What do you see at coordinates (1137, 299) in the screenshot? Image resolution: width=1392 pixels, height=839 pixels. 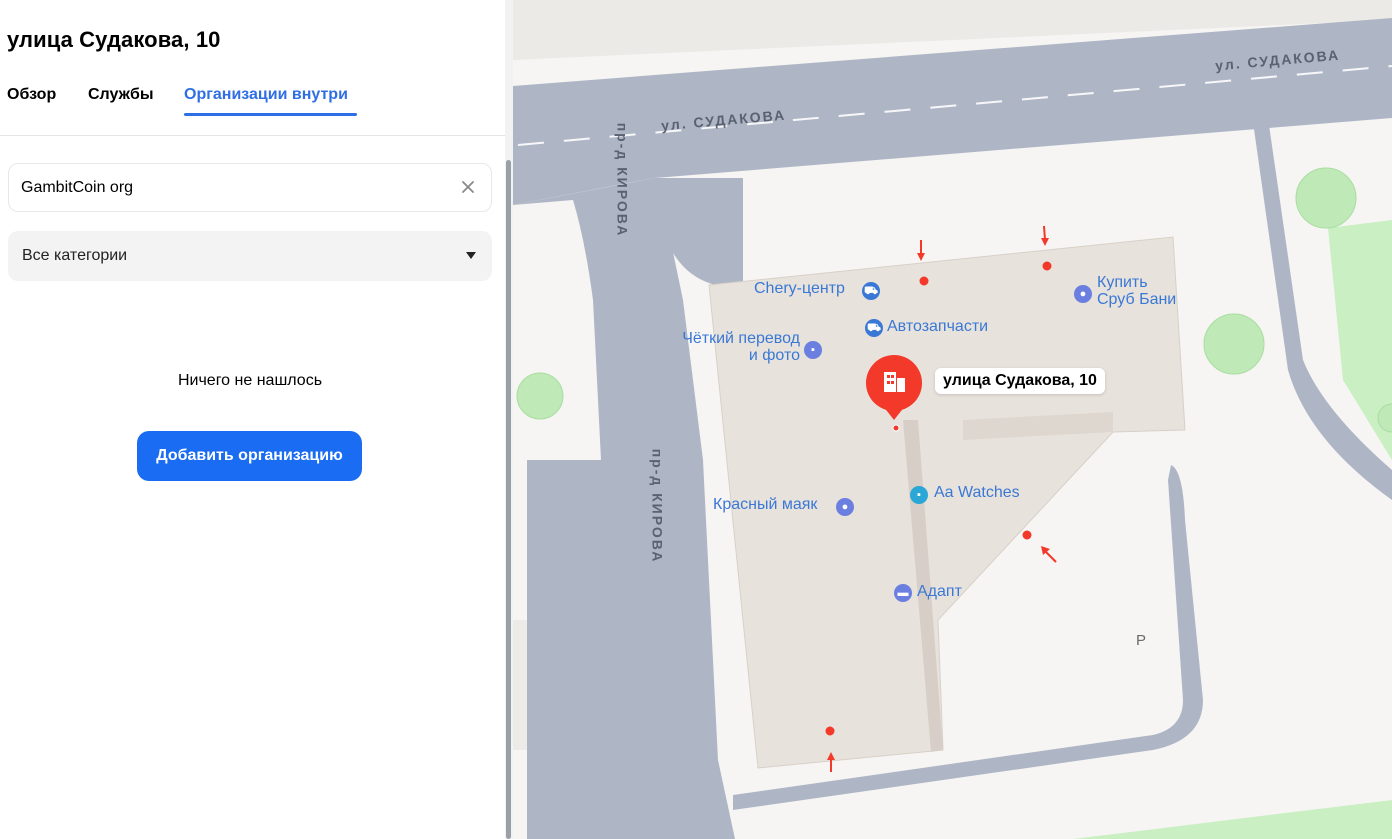 I see `poi-label-line: Сруб Бани` at bounding box center [1137, 299].